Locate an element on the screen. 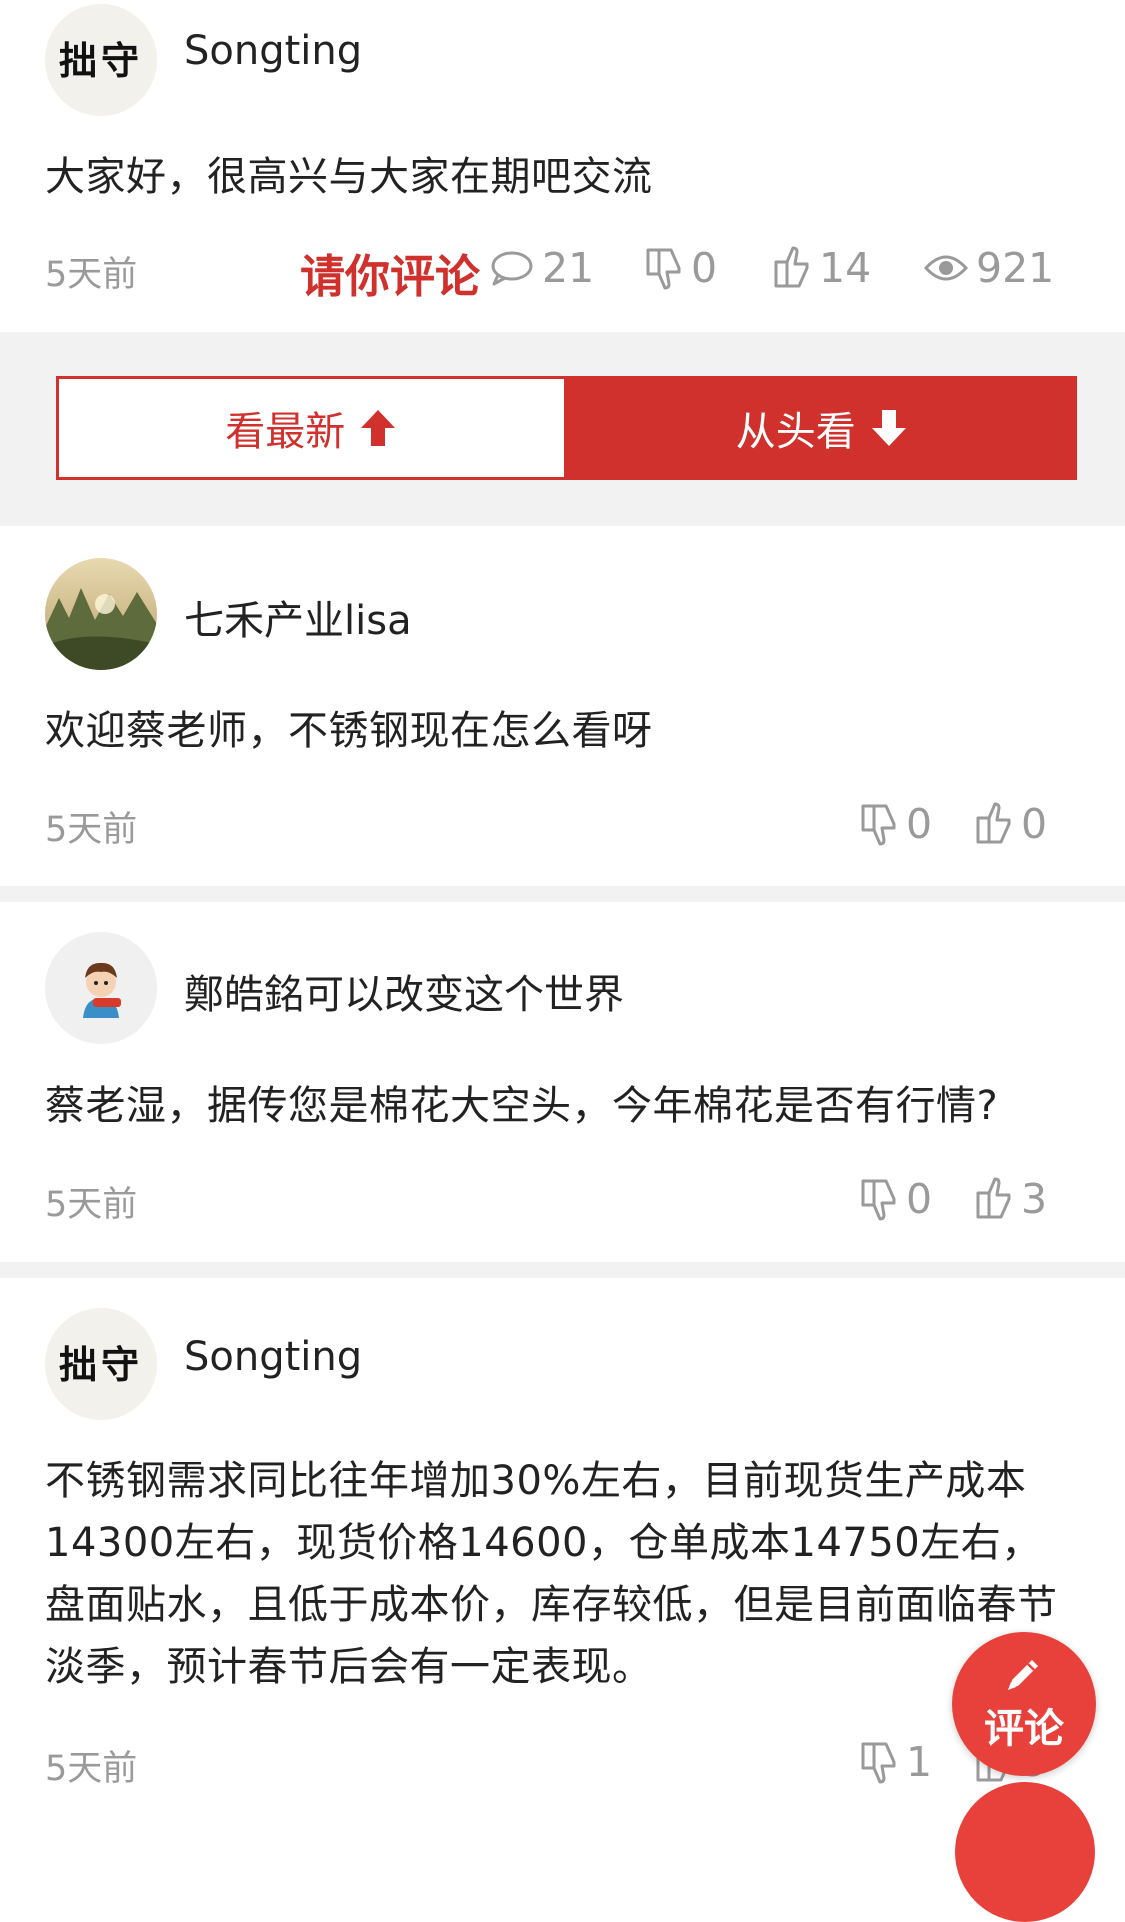  post-time: 5天前 is located at coordinates (91, 275).